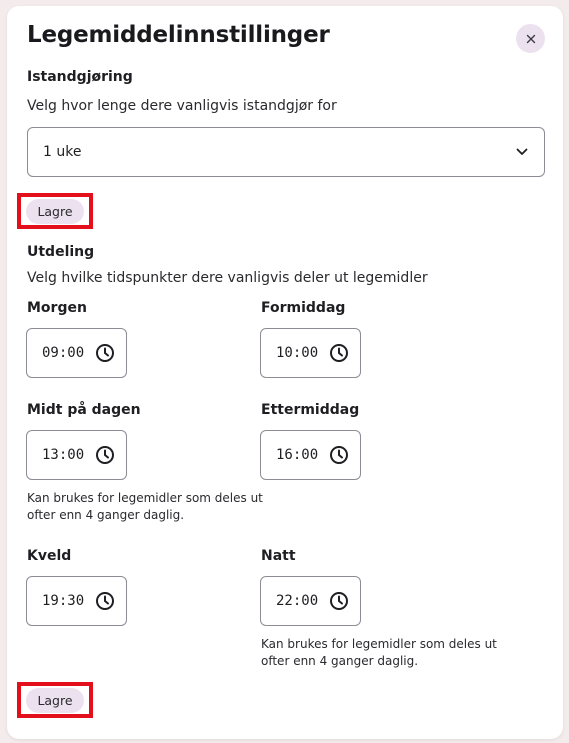 The width and height of the screenshot is (569, 743). Describe the element at coordinates (63, 601) in the screenshot. I see `time-value: 19:30` at that location.